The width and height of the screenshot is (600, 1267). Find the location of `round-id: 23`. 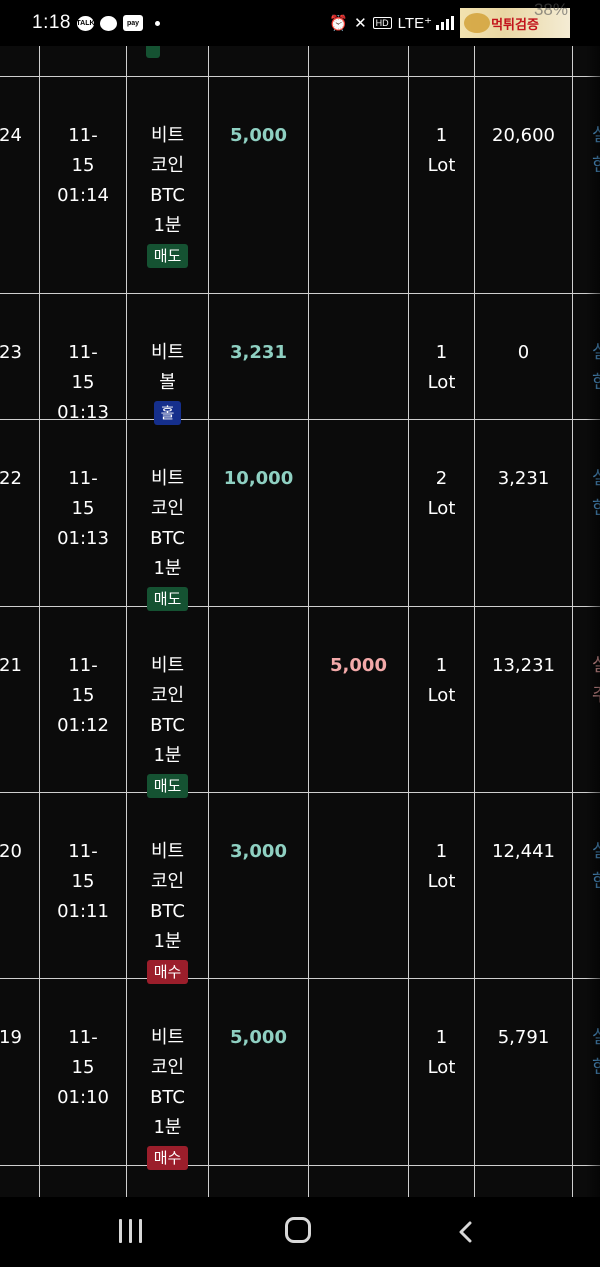

round-id: 23 is located at coordinates (11, 352).